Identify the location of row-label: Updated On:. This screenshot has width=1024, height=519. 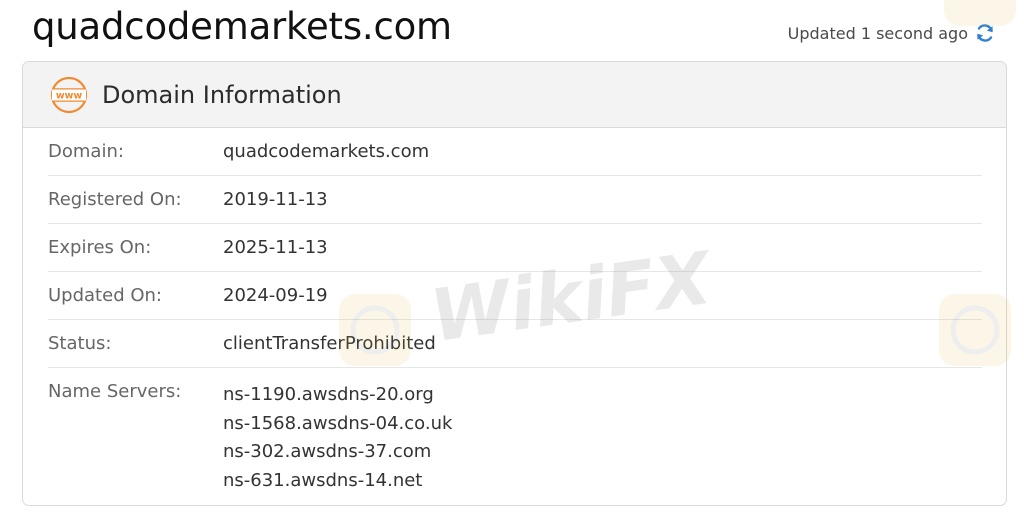
(105, 295).